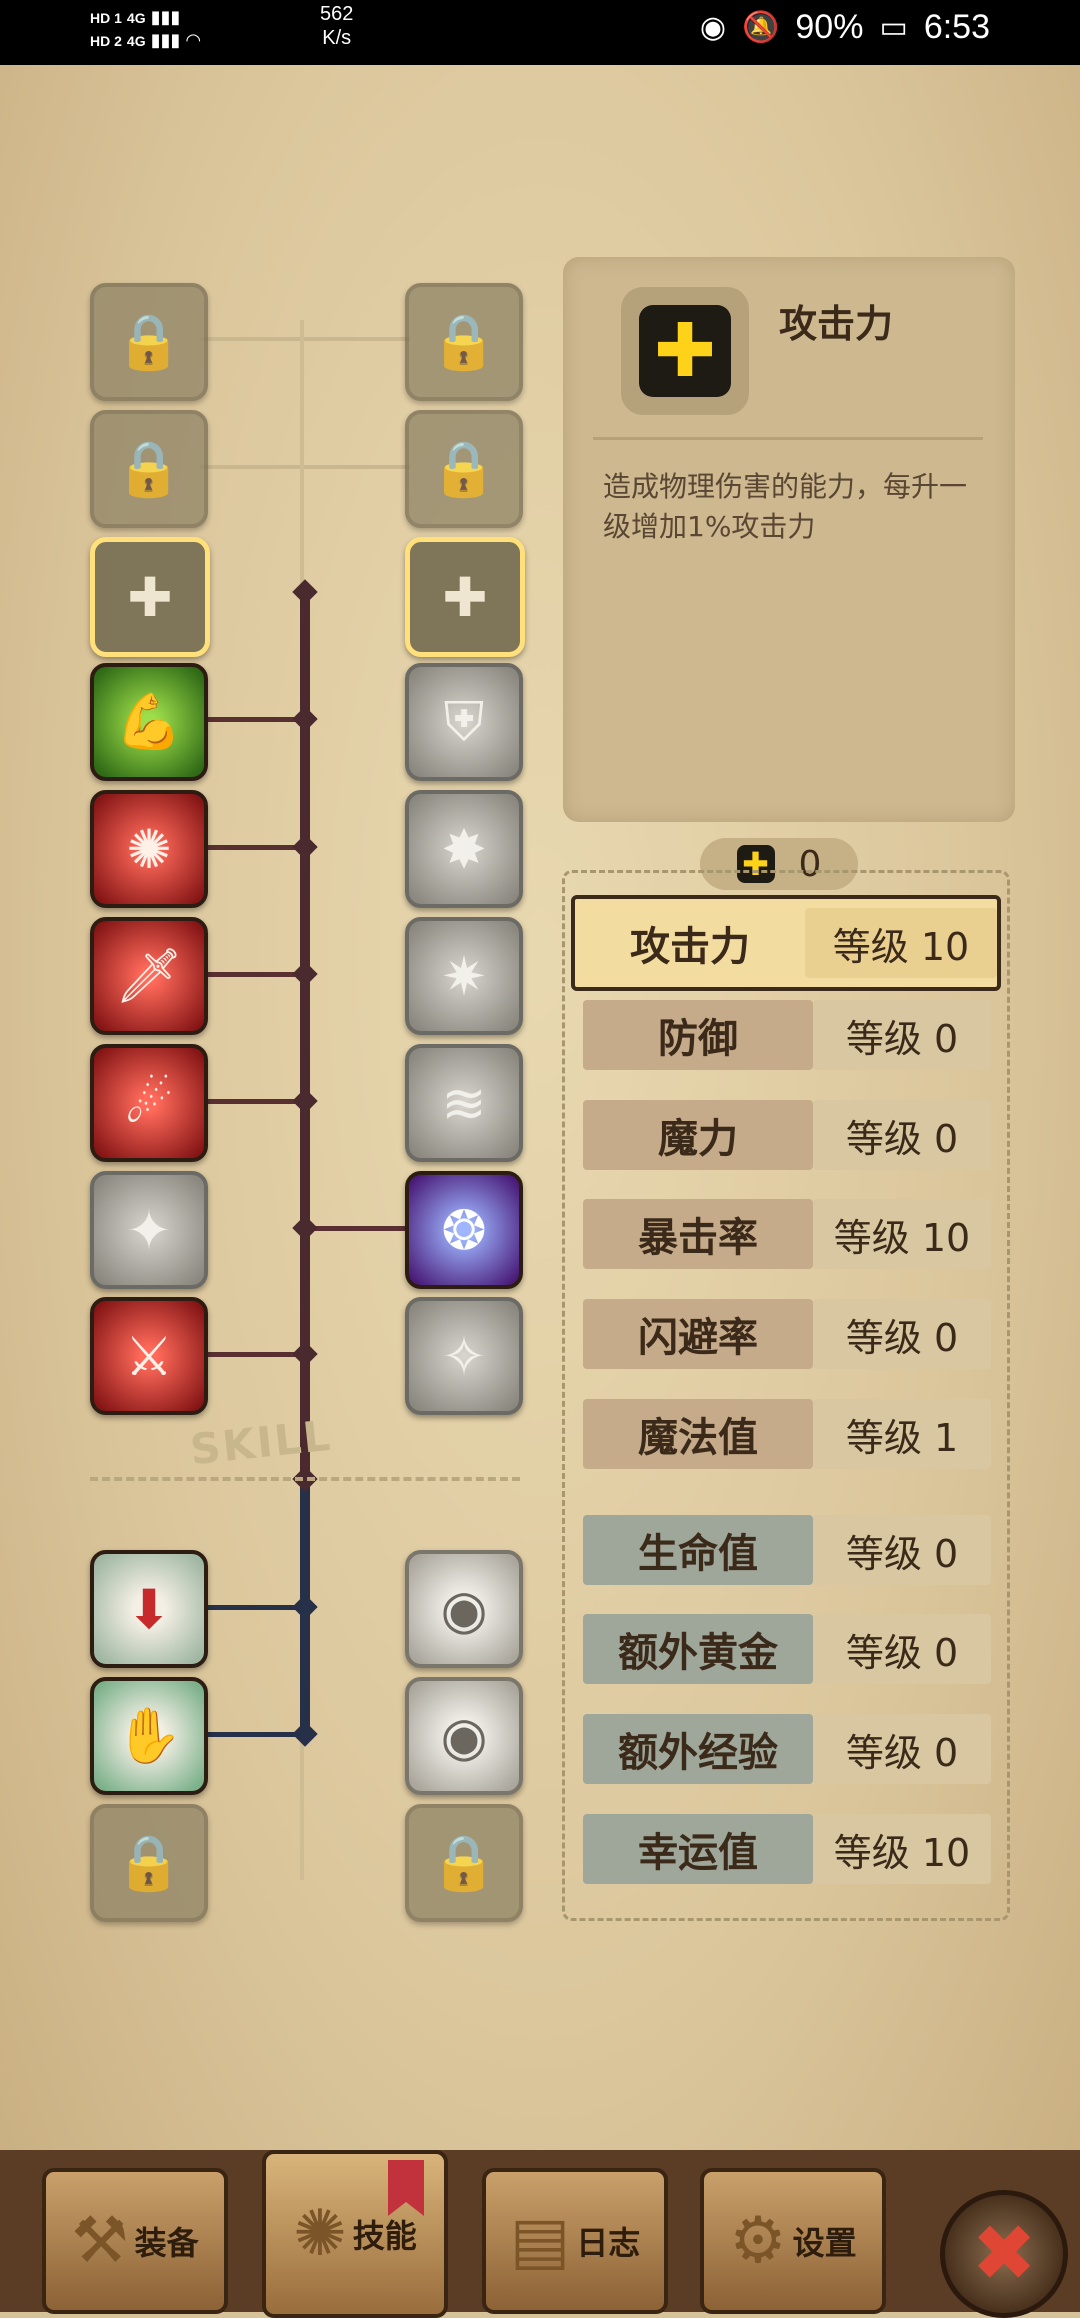 Image resolution: width=1080 pixels, height=2318 pixels. I want to click on strength-skill-tile: 💪, so click(149, 722).